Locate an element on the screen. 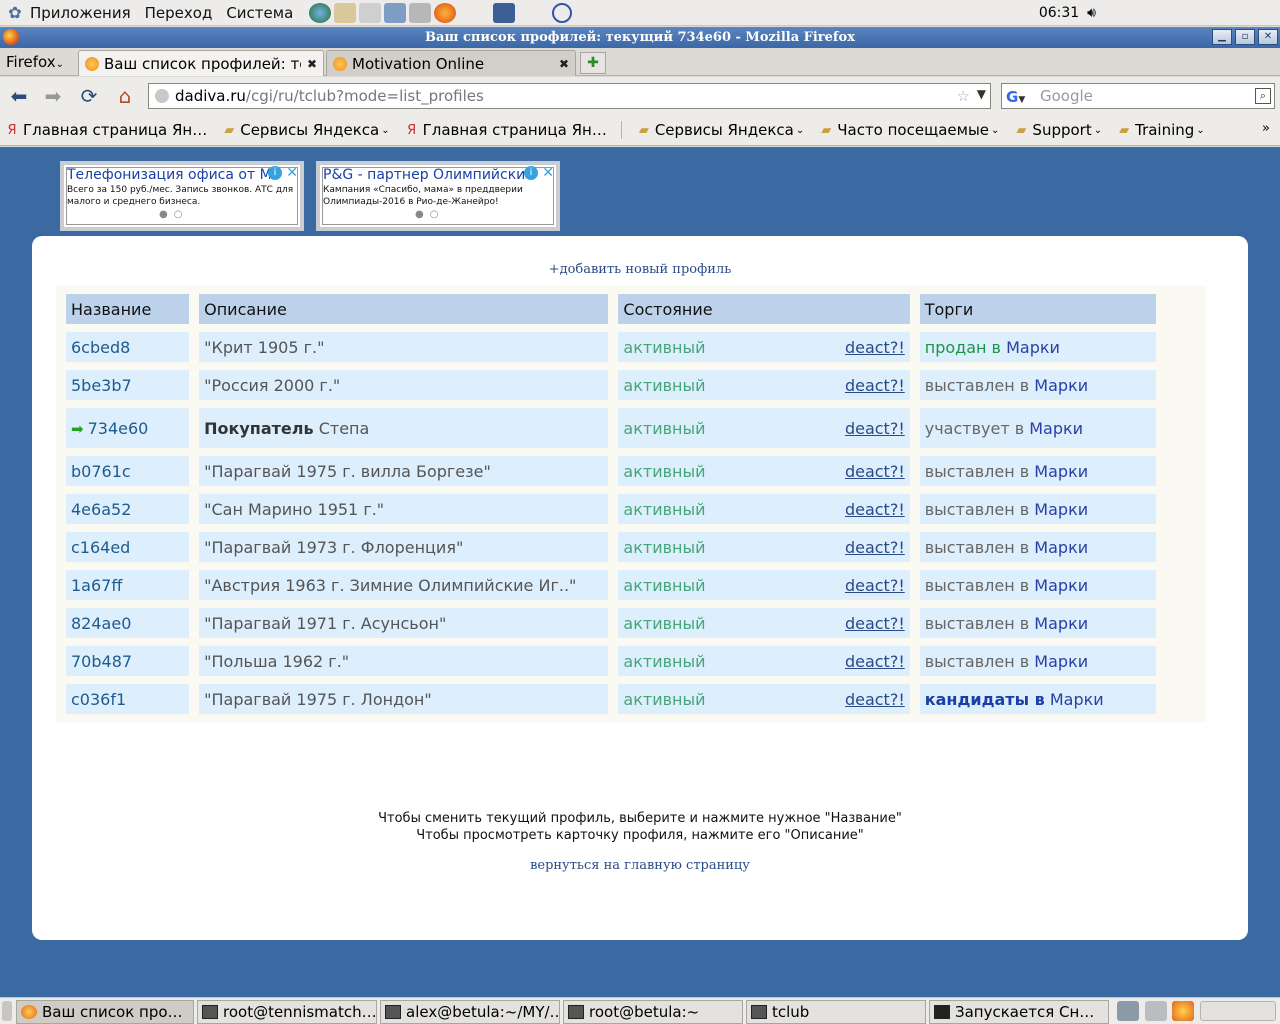  profile-name-cell: 5be3b7 is located at coordinates (128, 385).